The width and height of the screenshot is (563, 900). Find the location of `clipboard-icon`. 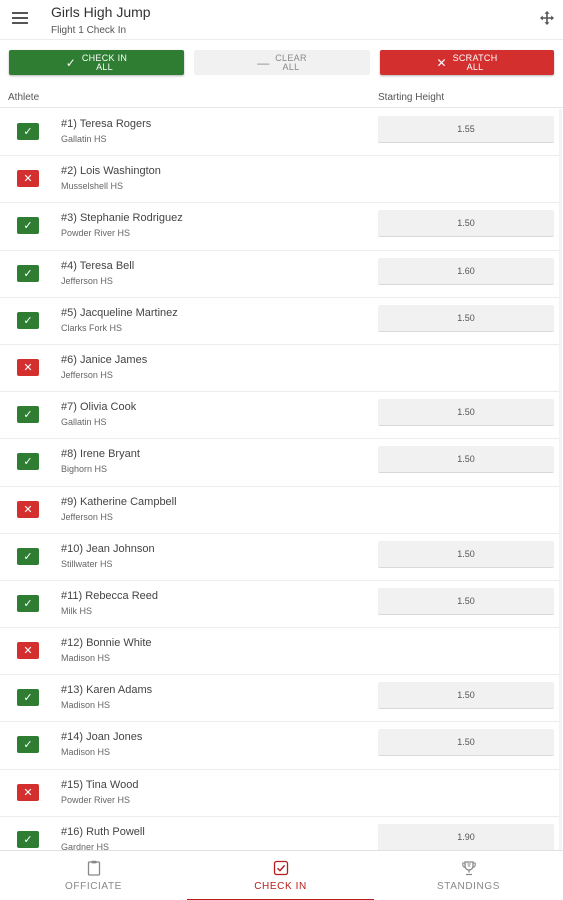

clipboard-icon is located at coordinates (93, 868).